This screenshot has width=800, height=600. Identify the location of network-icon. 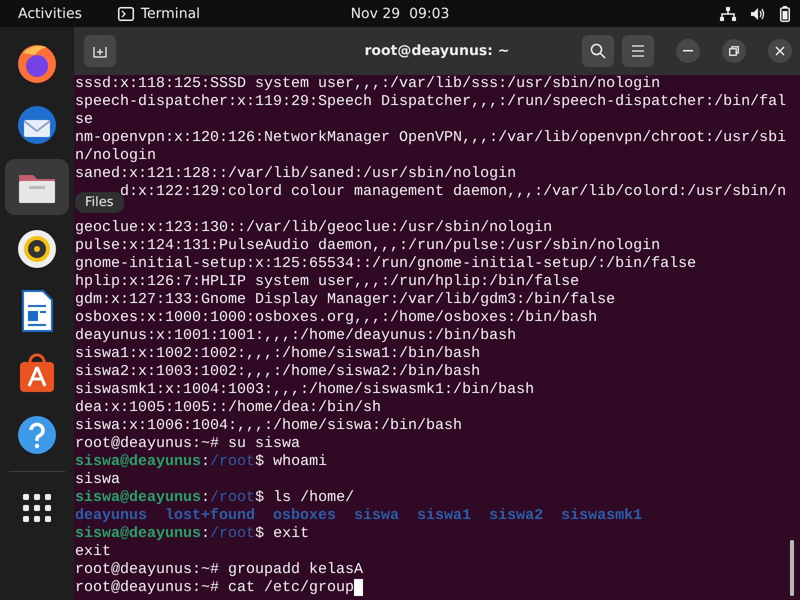
(728, 13).